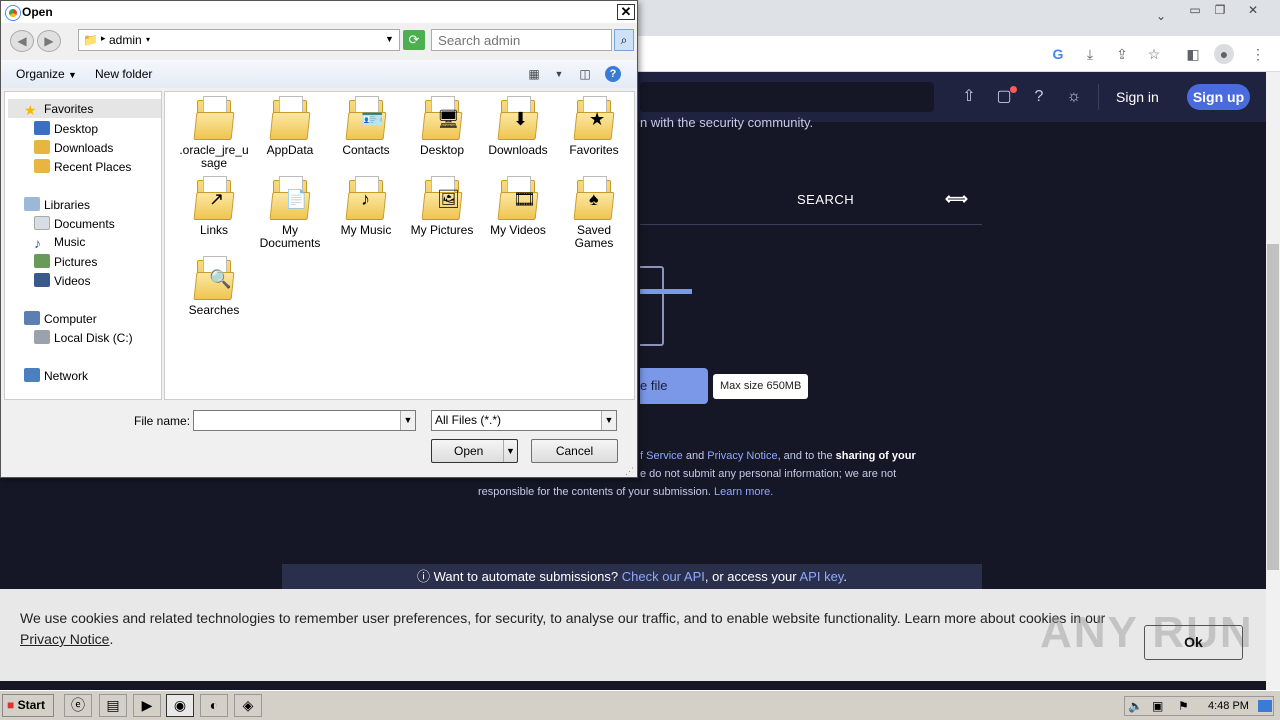 The height and width of the screenshot is (720, 1280). What do you see at coordinates (290, 118) in the screenshot?
I see `folder-icon` at bounding box center [290, 118].